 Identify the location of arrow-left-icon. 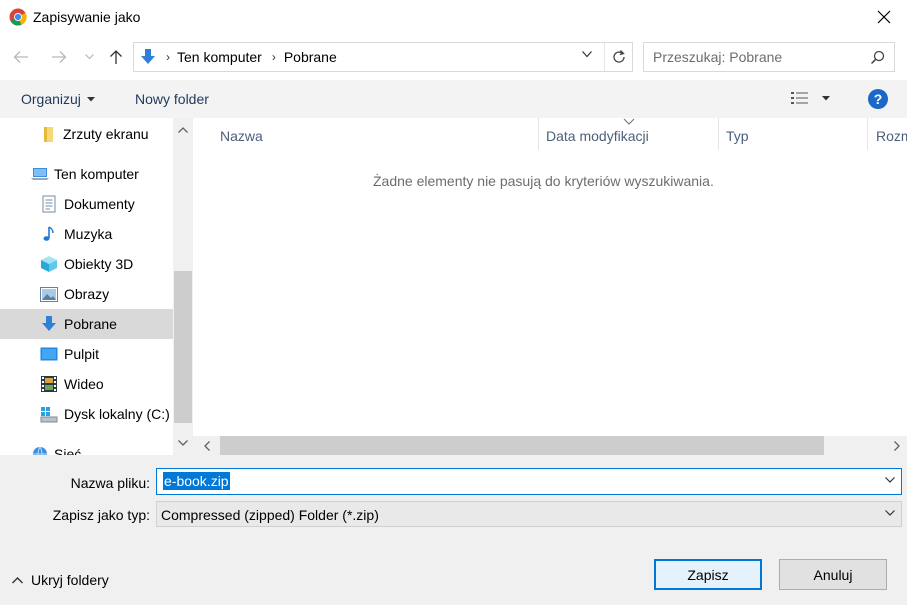
(20, 57).